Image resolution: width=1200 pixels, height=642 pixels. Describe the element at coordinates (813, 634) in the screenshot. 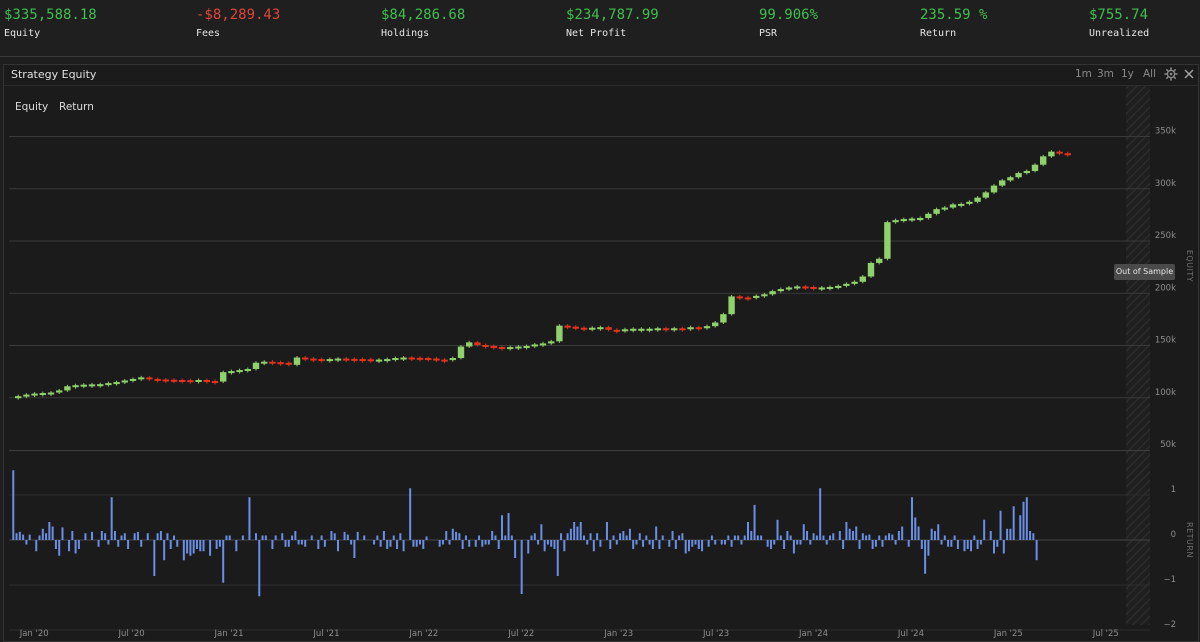

I see `x-tick-label: Jan '24` at that location.